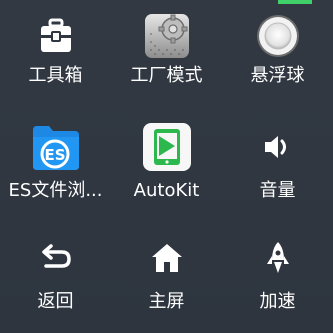 The height and width of the screenshot is (333, 333). I want to click on back-button: 返回, so click(55, 277).